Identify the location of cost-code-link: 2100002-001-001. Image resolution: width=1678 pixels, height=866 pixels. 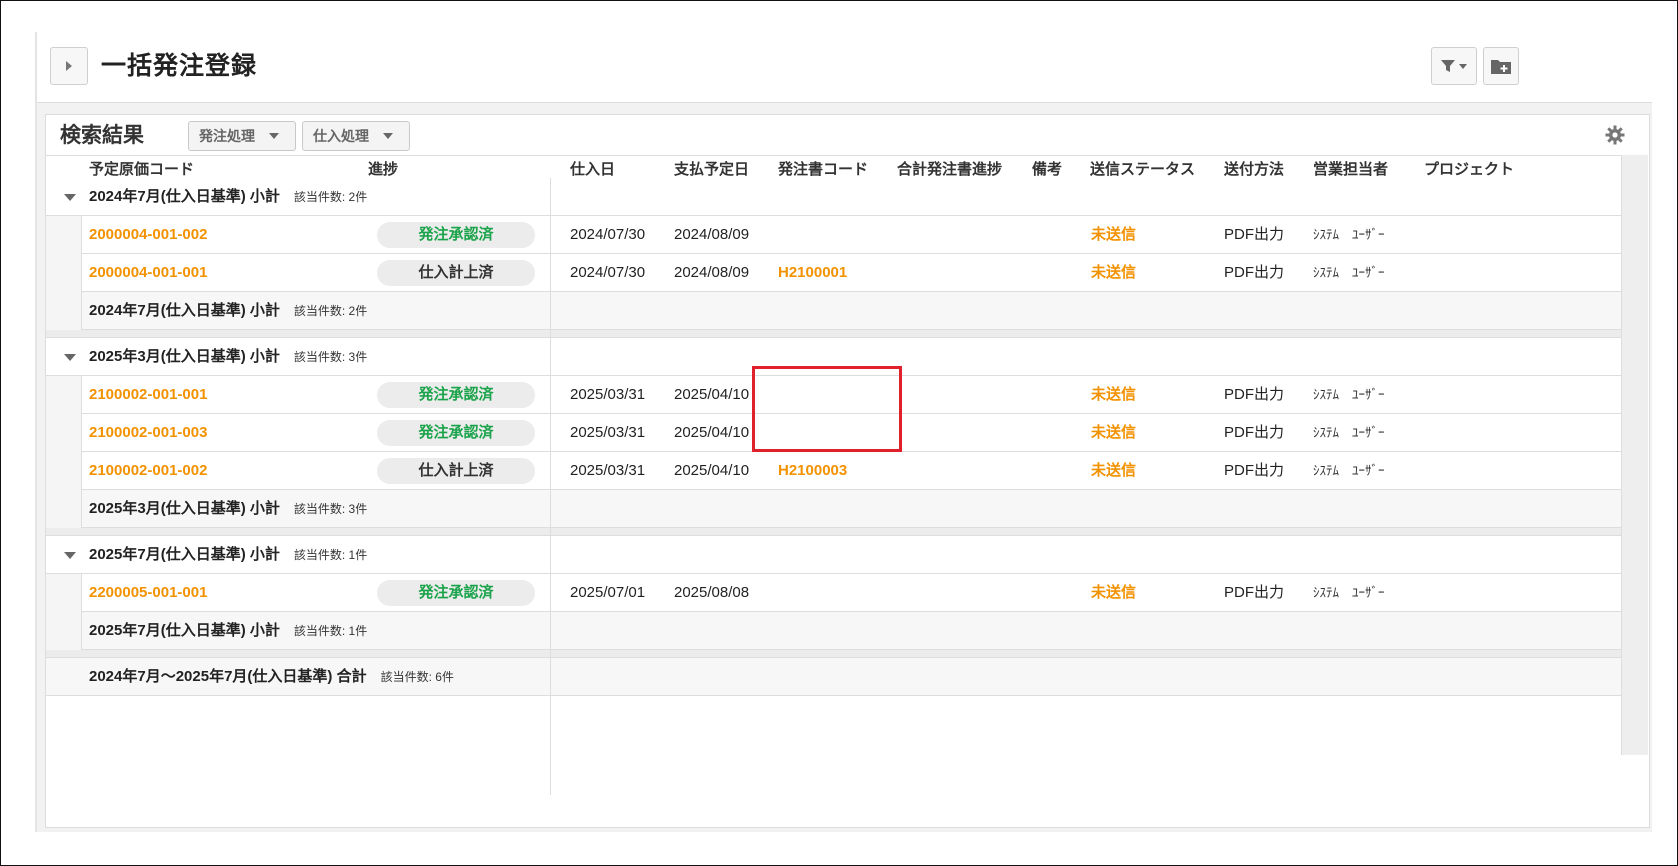
(148, 395).